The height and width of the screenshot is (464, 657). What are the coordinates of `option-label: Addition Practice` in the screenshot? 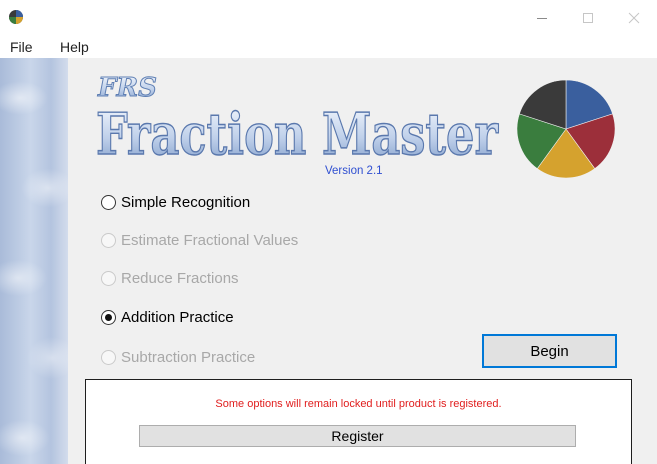 It's located at (177, 317).